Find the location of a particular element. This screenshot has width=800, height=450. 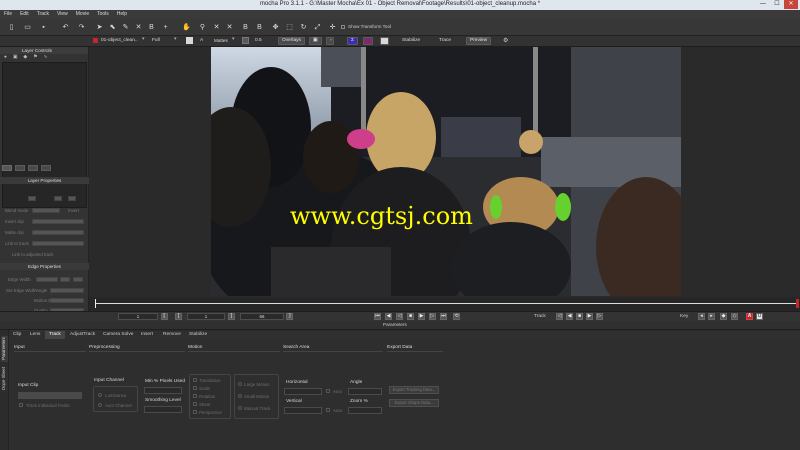

next-key-icon: ▸ is located at coordinates (711, 316).